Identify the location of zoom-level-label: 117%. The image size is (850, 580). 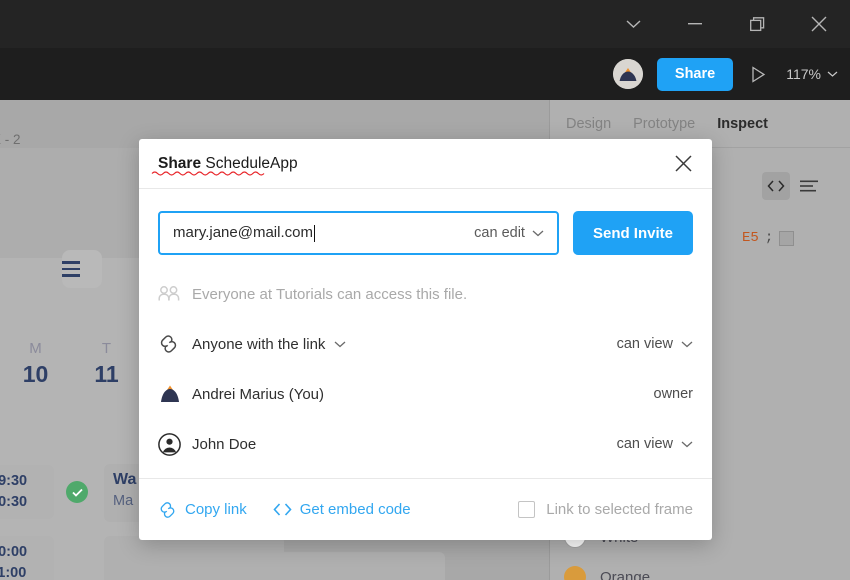
(803, 74).